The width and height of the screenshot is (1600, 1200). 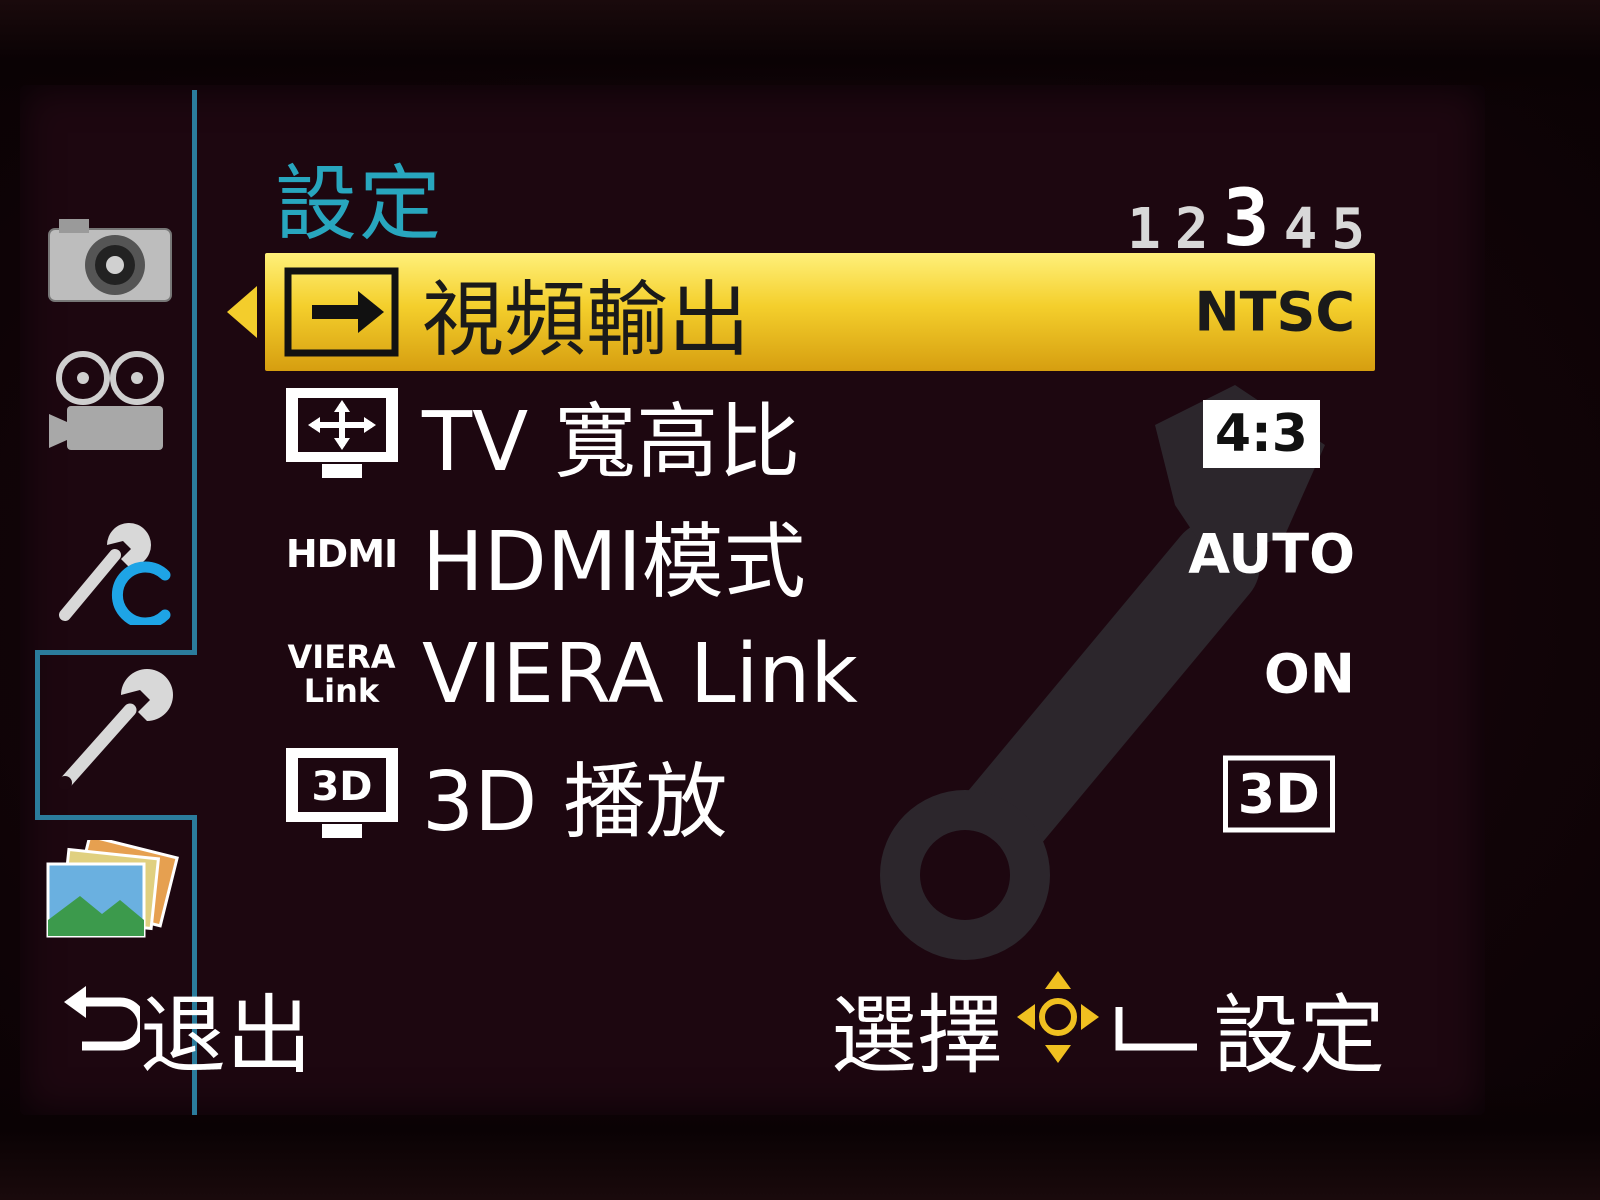 I want to click on setup-wrench-icon, so click(x=110, y=730).